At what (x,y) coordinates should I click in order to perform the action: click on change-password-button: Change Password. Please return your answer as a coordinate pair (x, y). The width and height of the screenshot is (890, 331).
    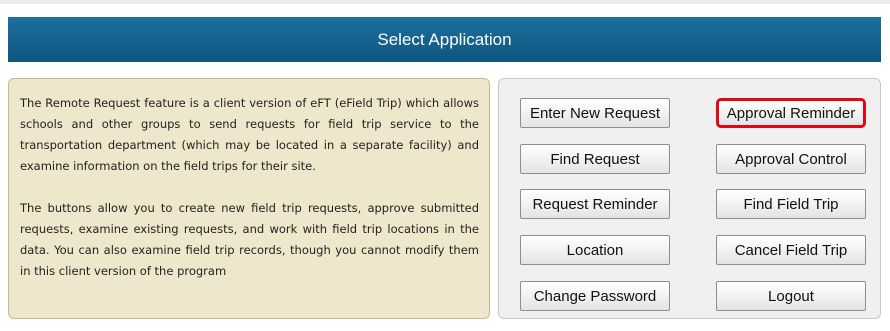
    Looking at the image, I should click on (595, 296).